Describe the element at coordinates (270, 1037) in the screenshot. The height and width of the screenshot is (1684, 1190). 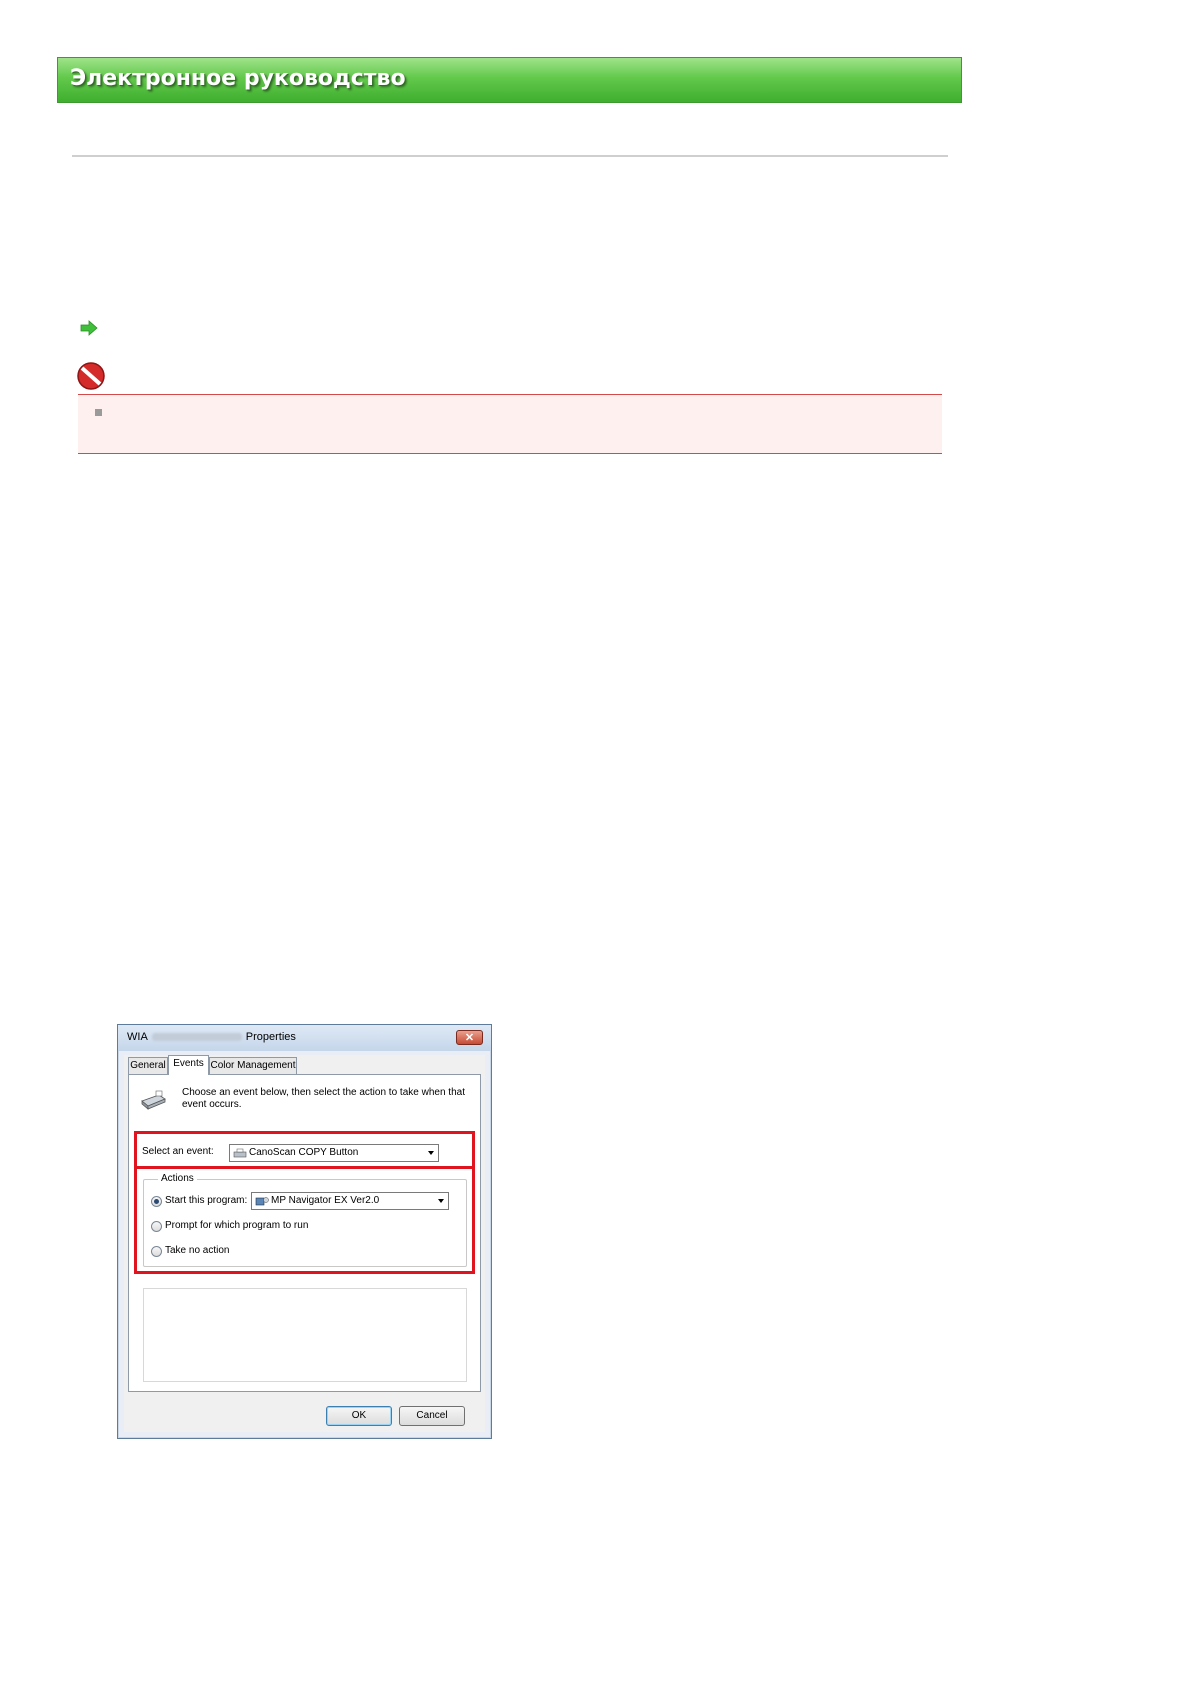
I see `dialog-title-suffix: Properties` at that location.